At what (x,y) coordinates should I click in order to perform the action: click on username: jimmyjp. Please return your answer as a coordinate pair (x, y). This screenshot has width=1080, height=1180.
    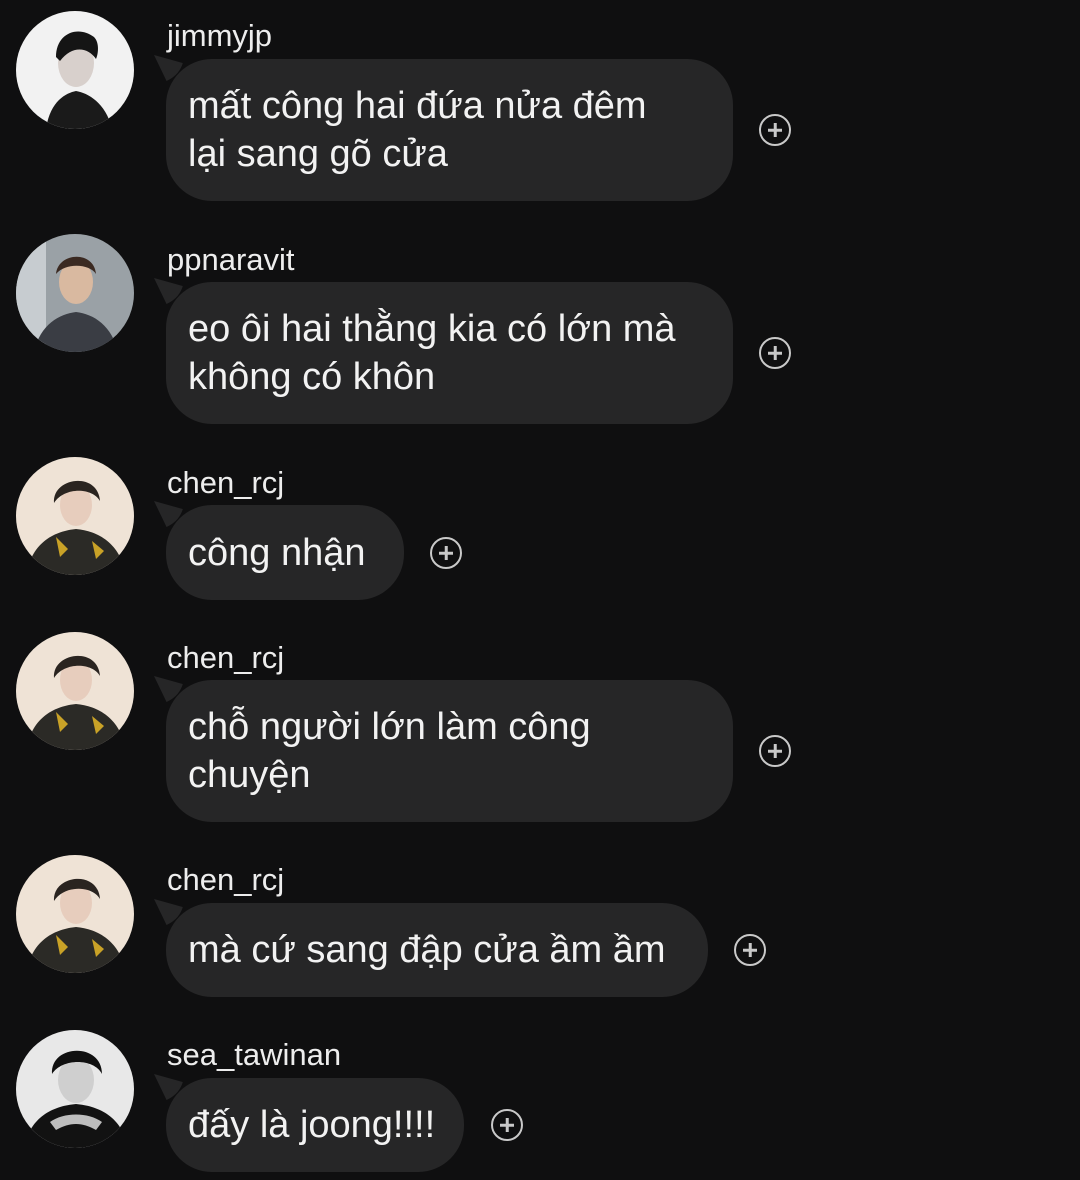
    Looking at the image, I should click on (219, 36).